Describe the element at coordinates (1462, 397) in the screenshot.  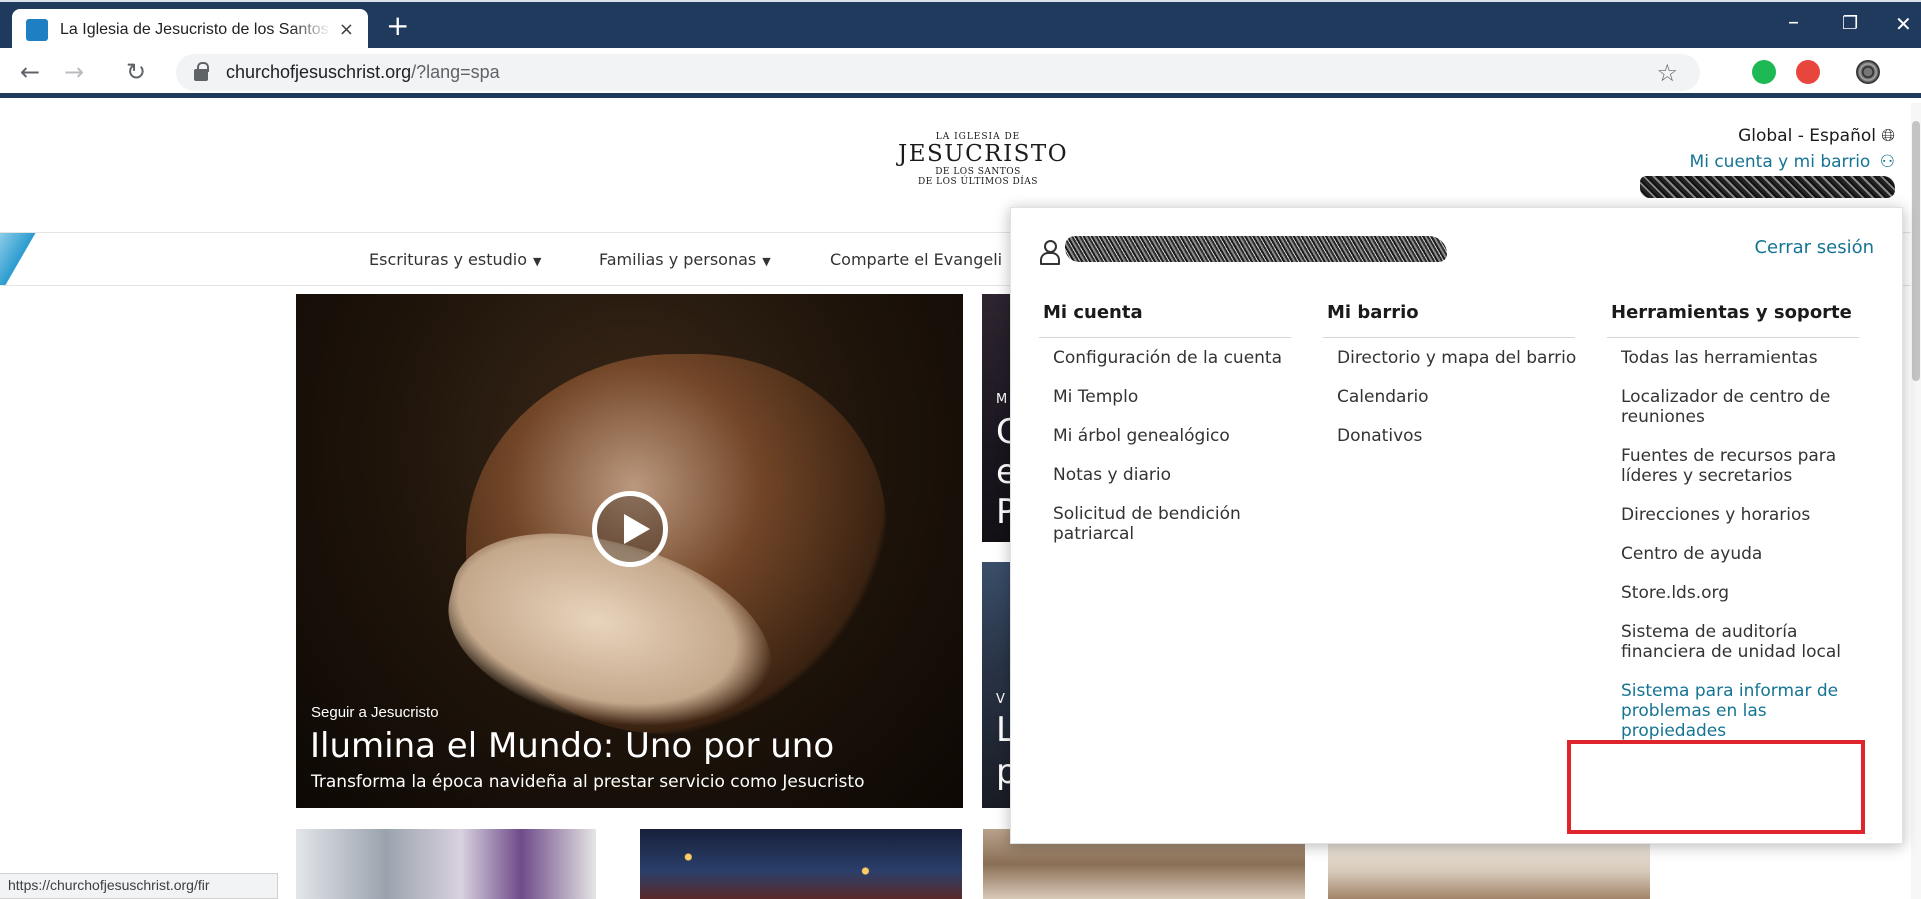
I see `menu-item: Calendario` at that location.